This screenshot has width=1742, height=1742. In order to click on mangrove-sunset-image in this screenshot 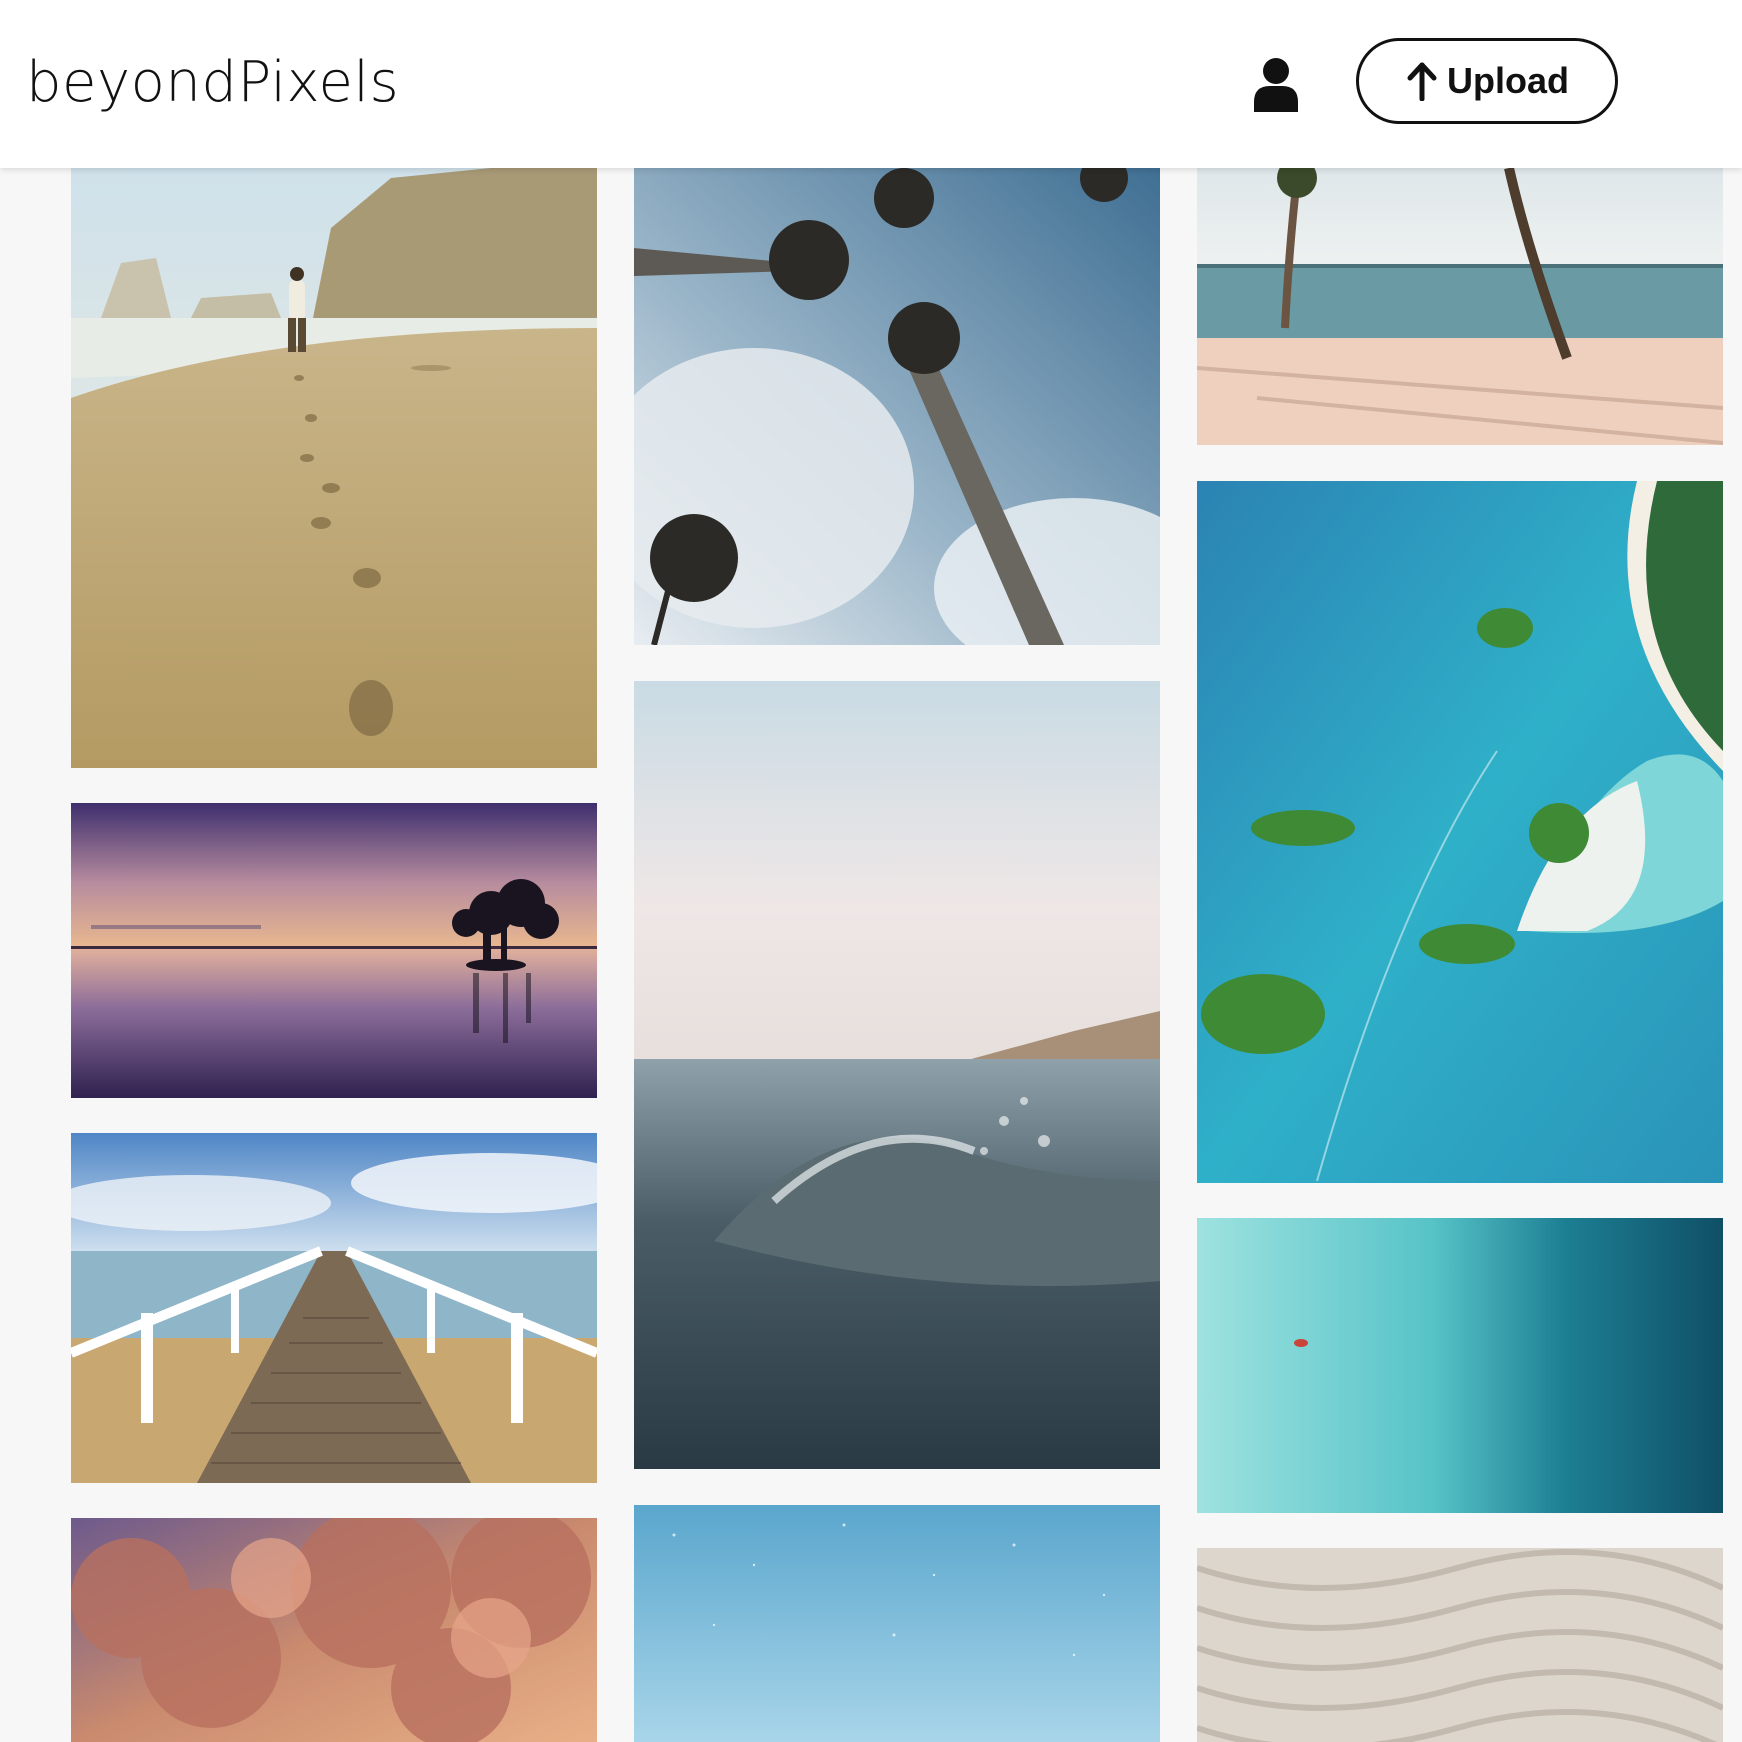, I will do `click(334, 950)`.